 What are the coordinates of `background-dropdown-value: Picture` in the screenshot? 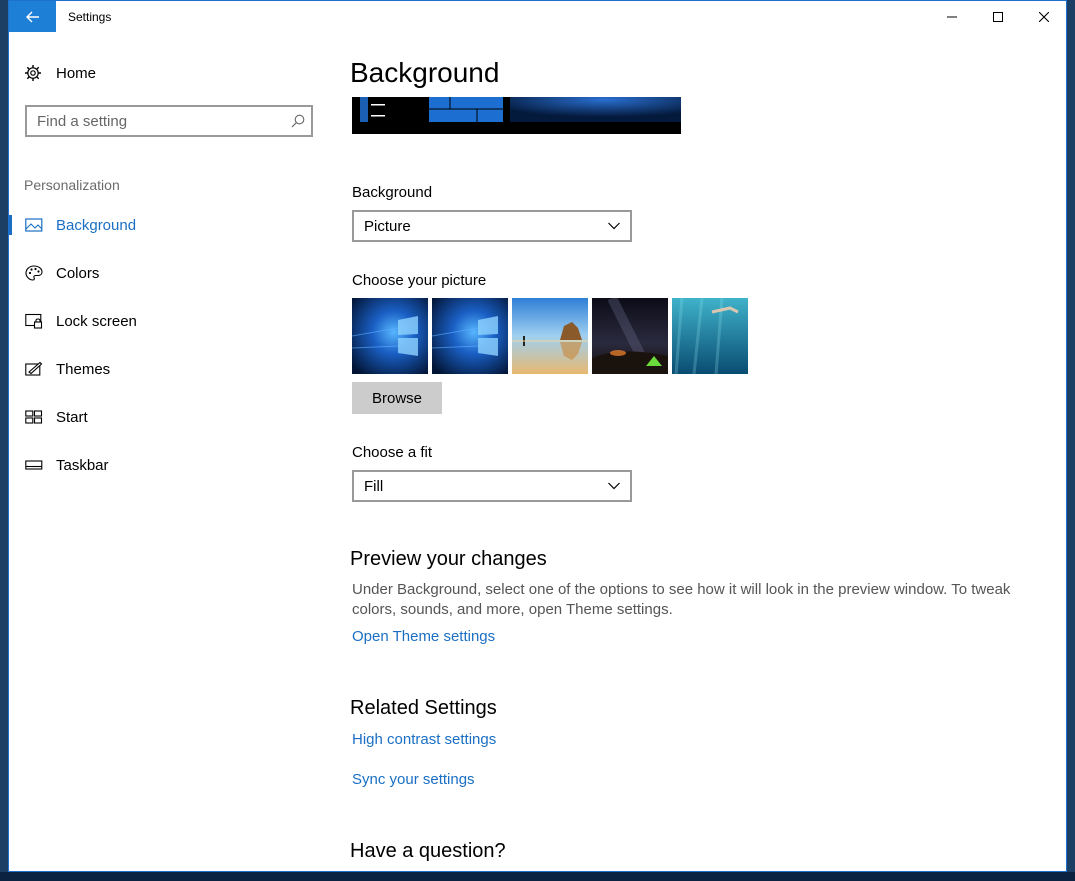 It's located at (387, 226).